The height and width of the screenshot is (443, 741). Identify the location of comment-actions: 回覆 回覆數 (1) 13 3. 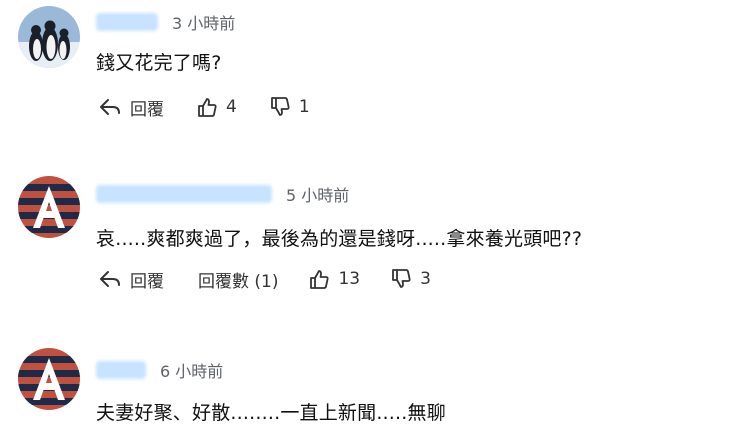
(264, 279).